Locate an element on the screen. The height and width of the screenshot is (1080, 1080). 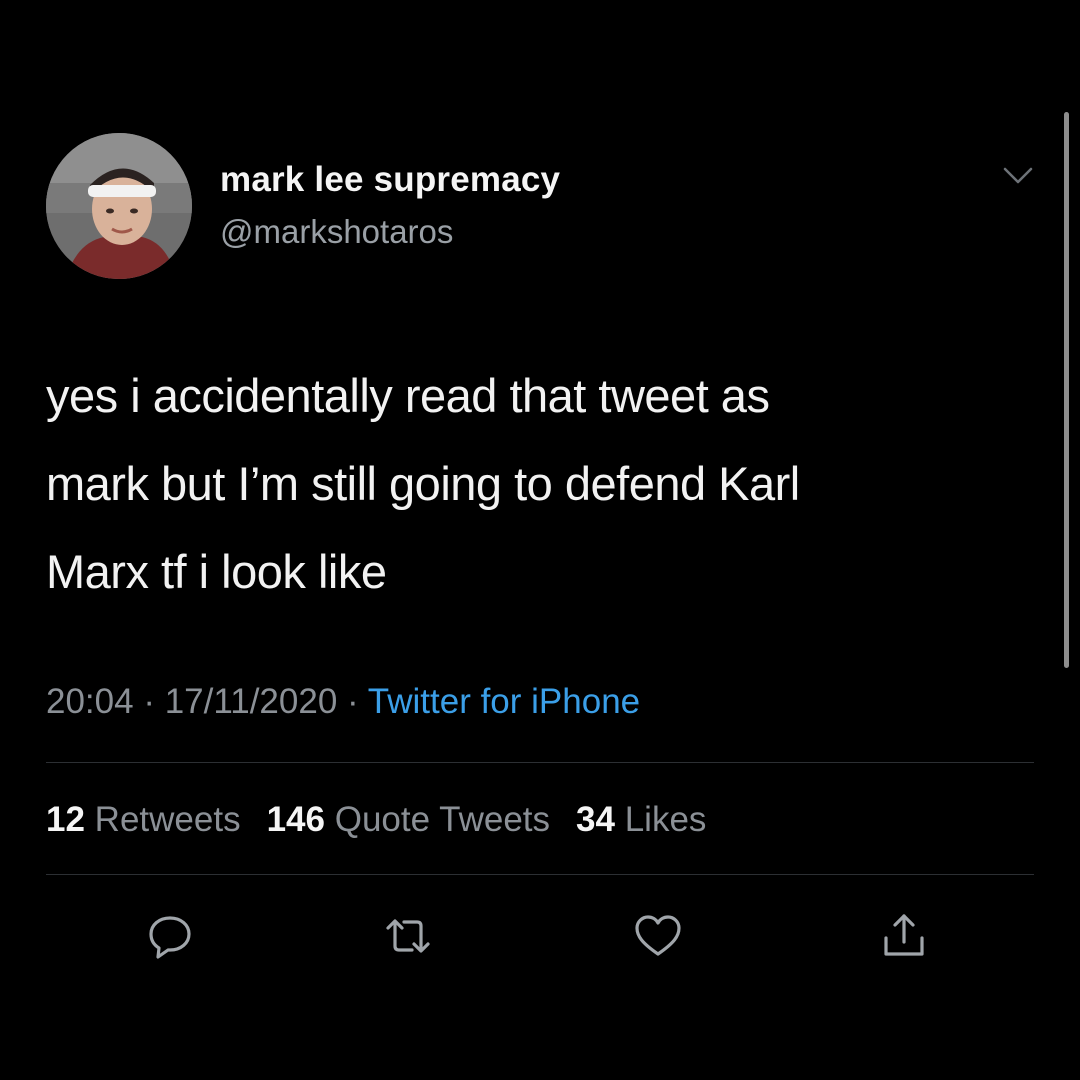
avatar is located at coordinates (119, 206).